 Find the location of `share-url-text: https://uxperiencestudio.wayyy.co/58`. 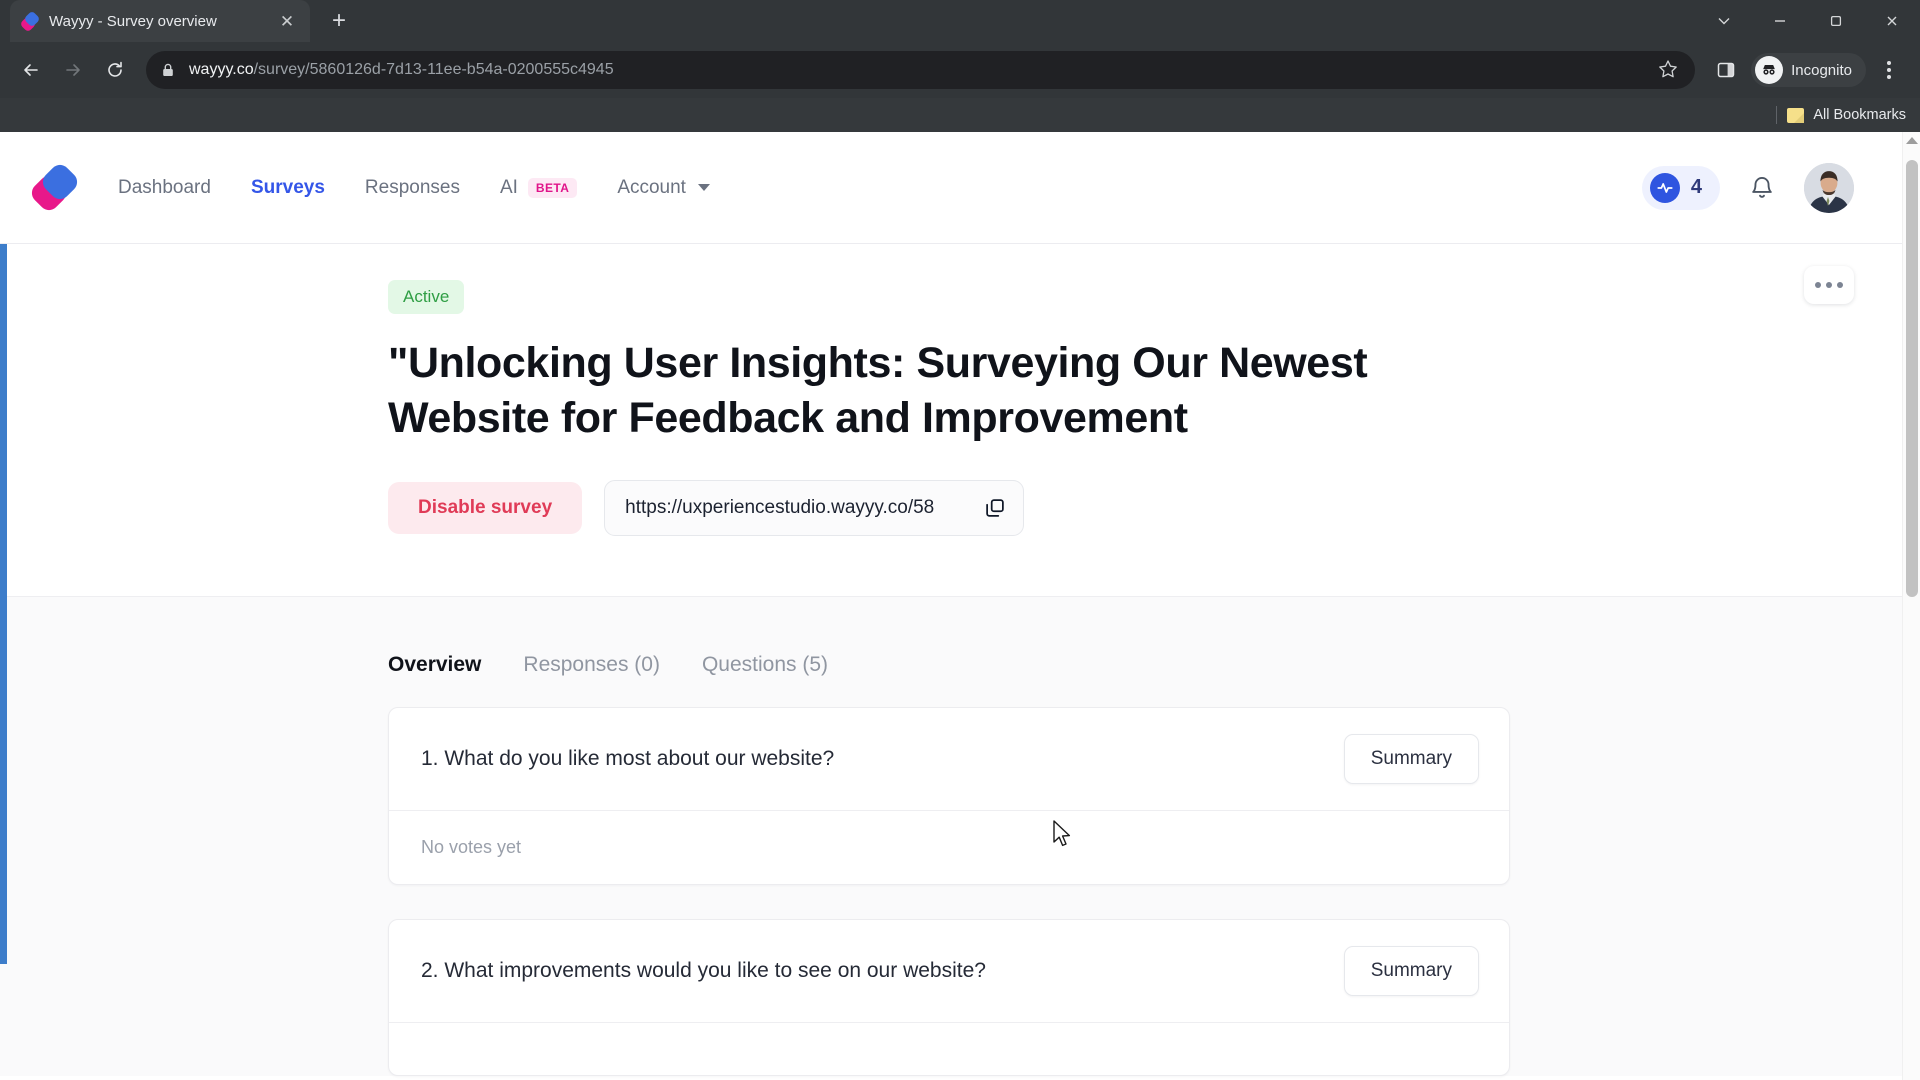

share-url-text: https://uxperiencestudio.wayyy.co/58 is located at coordinates (780, 508).